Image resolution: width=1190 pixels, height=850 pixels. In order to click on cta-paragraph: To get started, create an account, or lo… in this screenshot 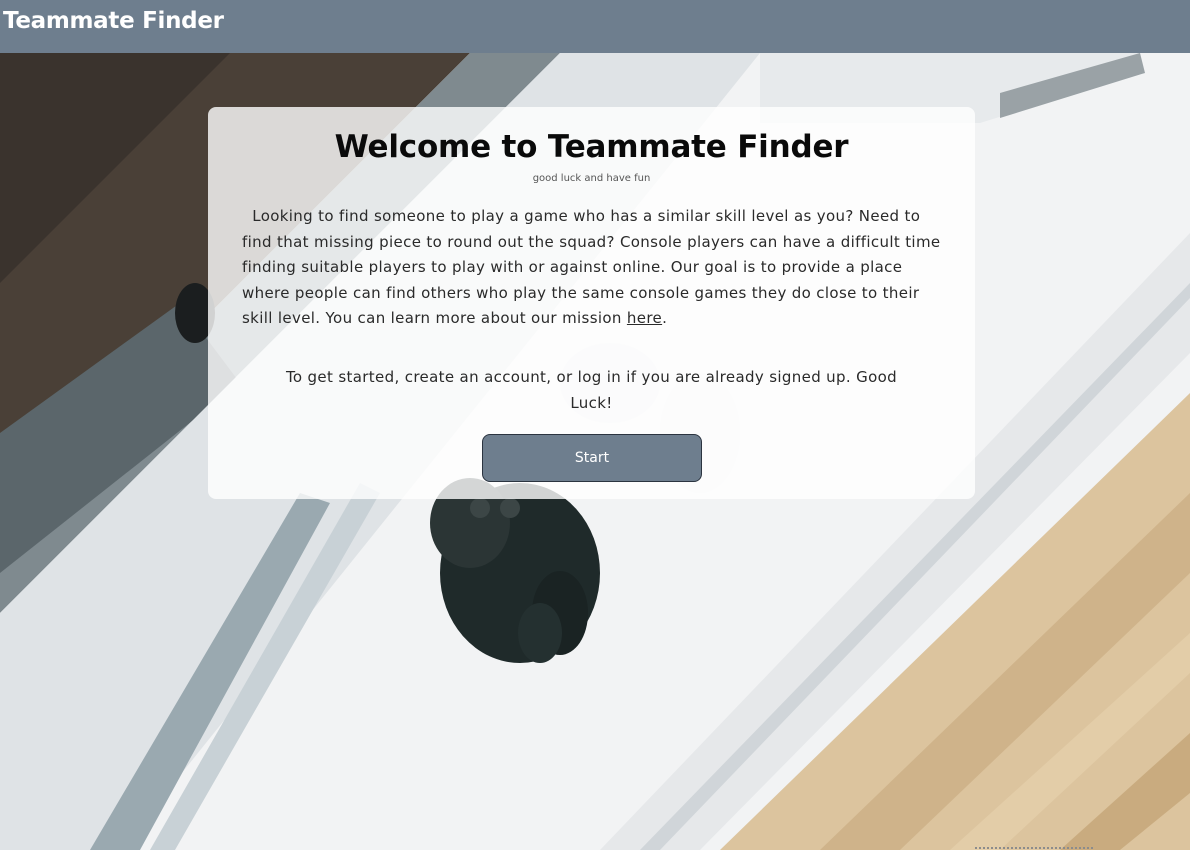, I will do `click(591, 390)`.